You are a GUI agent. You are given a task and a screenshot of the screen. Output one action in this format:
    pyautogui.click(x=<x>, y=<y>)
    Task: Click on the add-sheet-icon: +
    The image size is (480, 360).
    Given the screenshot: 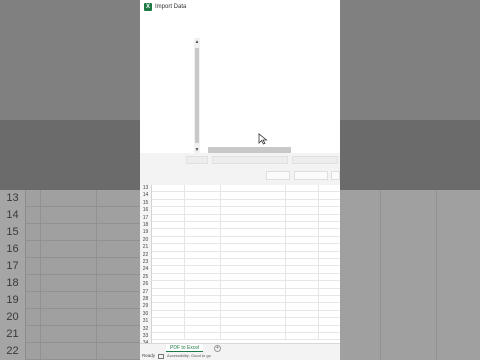 What is the action you would take?
    pyautogui.click(x=217, y=348)
    